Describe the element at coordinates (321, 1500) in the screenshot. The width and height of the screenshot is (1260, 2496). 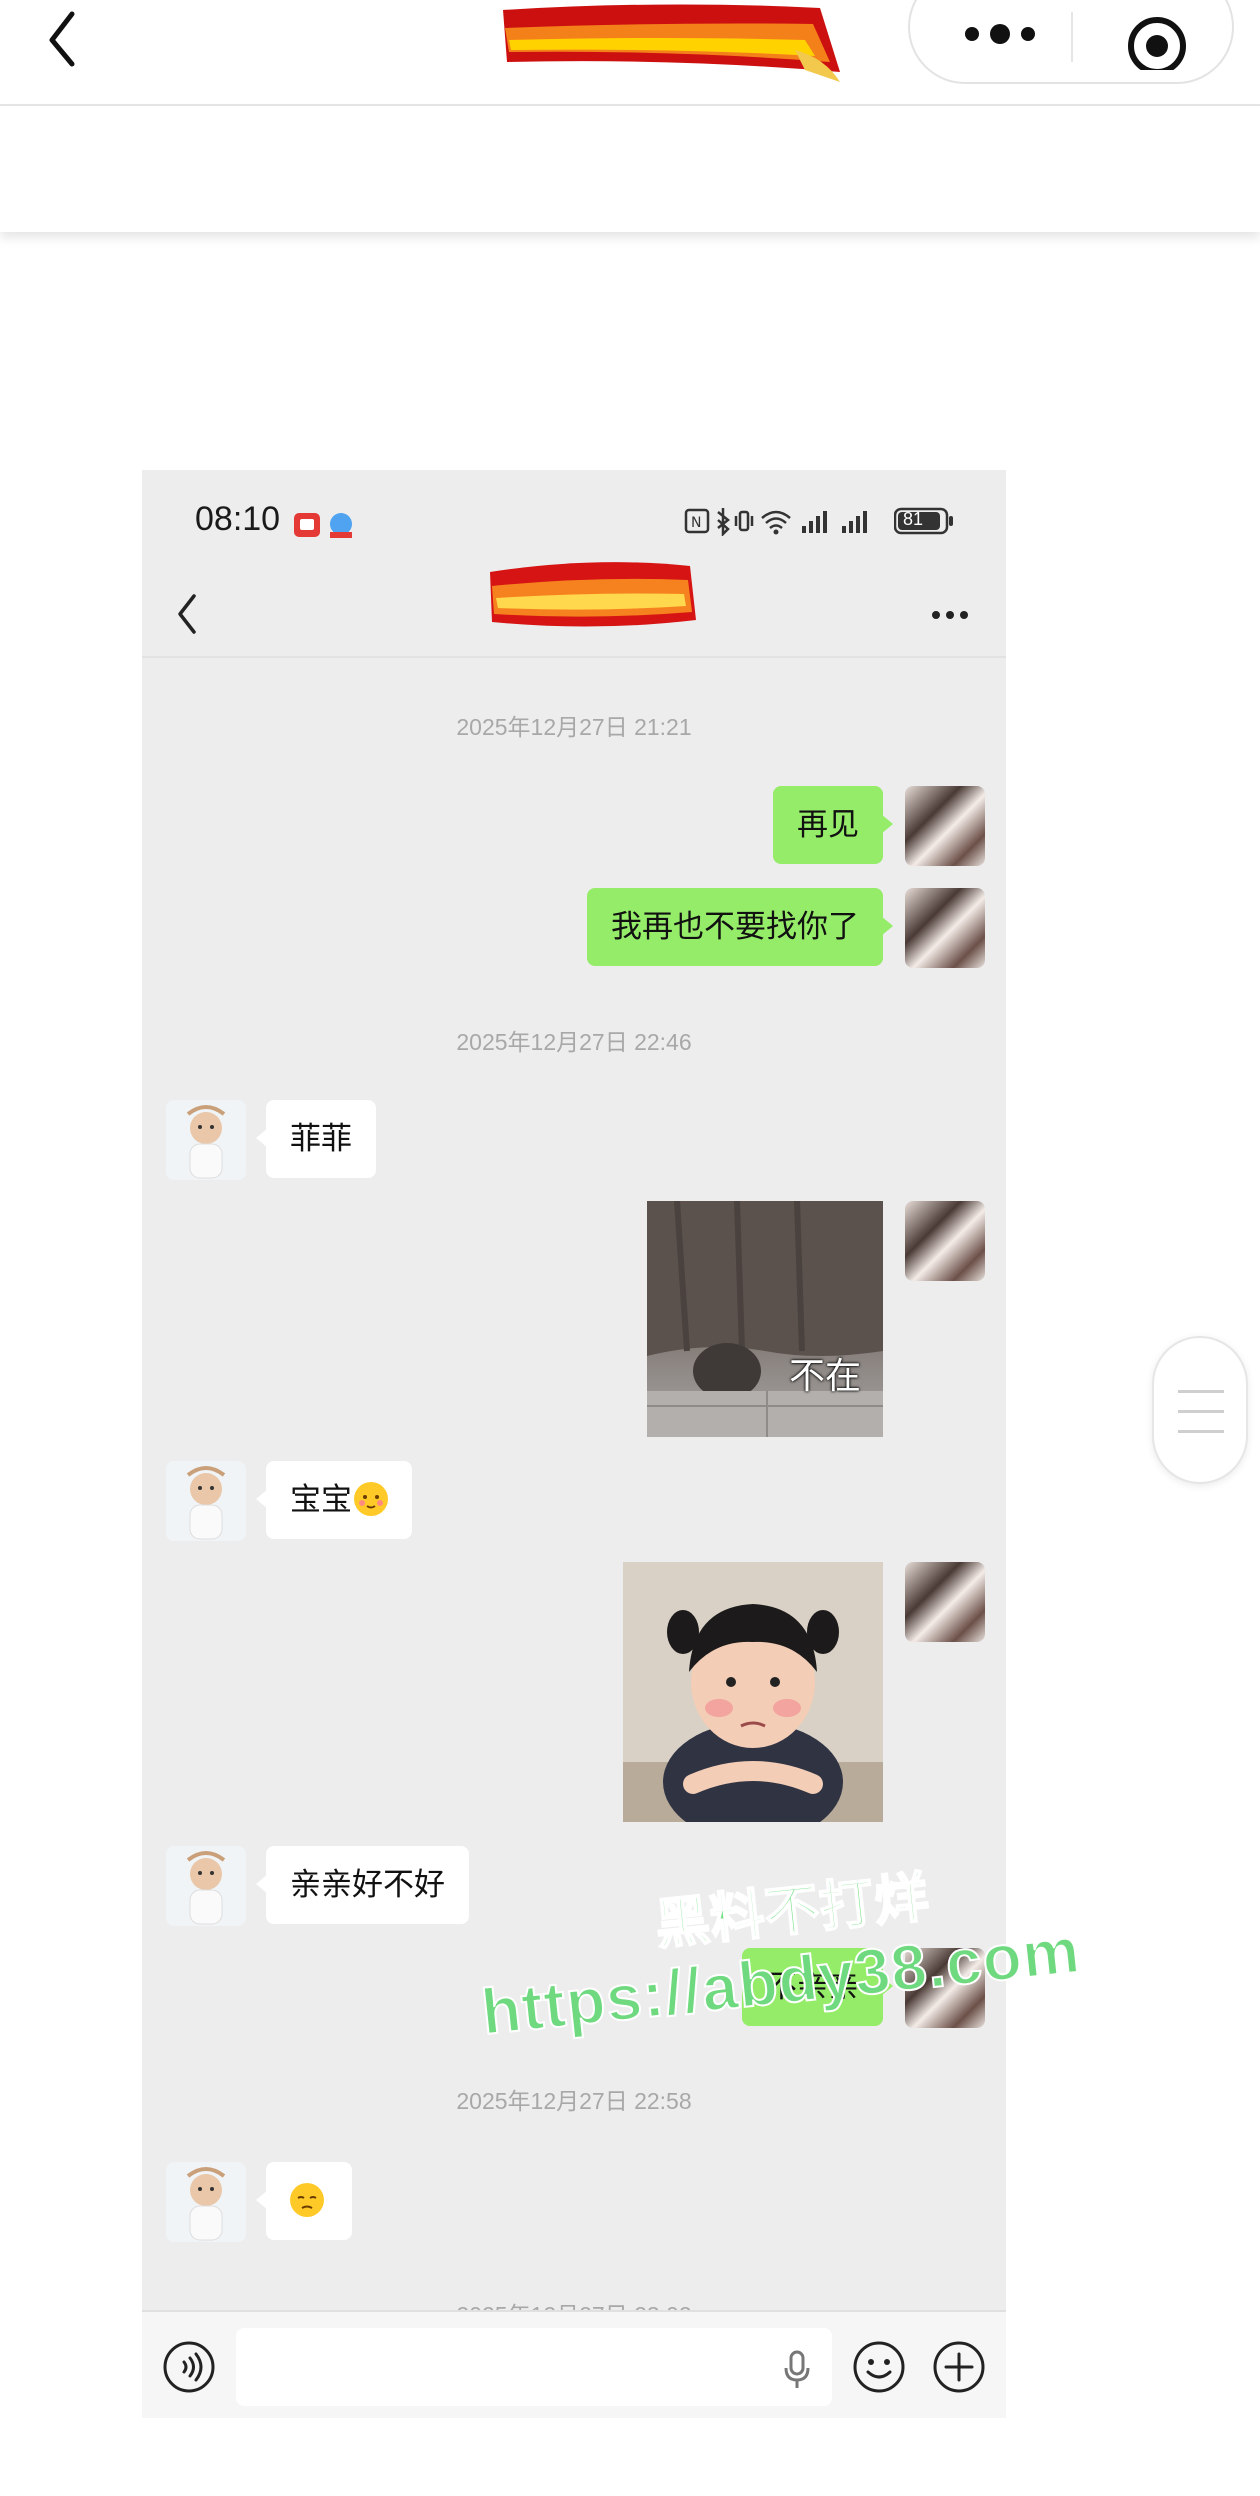
I see `message-text: 宝宝` at that location.